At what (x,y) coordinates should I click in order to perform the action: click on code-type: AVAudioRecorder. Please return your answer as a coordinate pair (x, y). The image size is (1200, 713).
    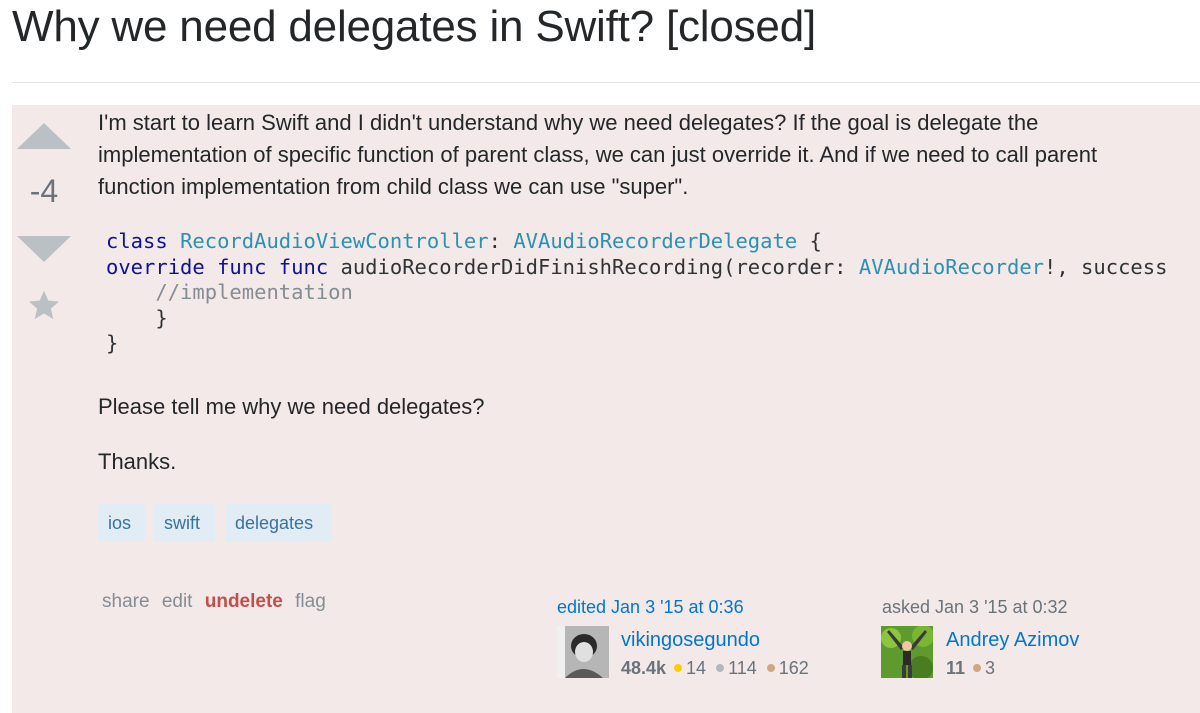
    Looking at the image, I should click on (951, 266).